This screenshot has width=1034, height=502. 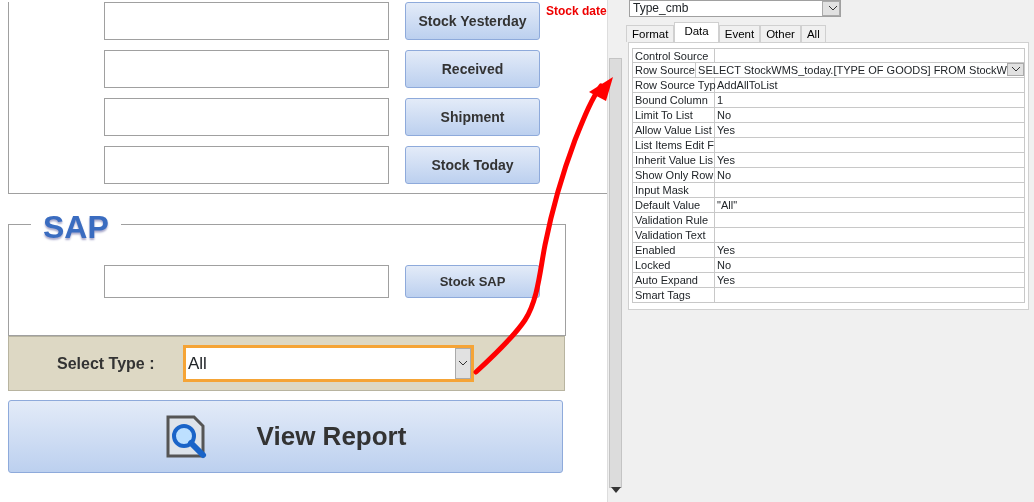 I want to click on property-name: Validation Text, so click(x=673, y=235).